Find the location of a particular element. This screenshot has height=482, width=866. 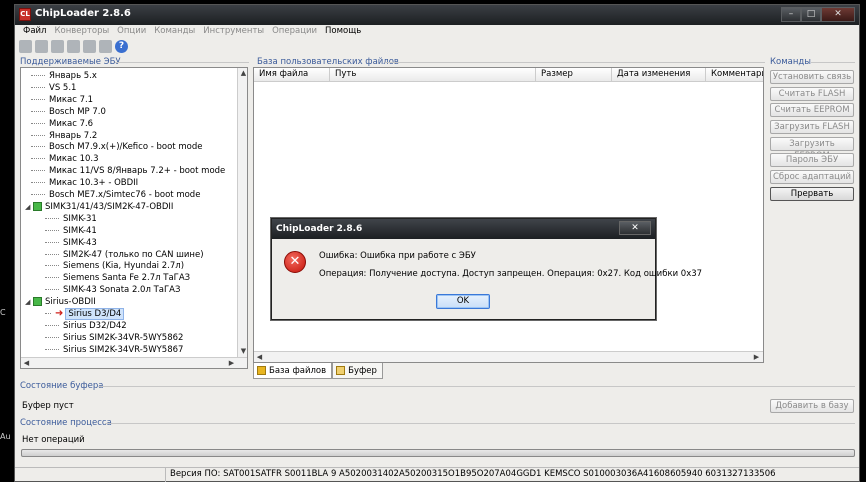

scroll-down-icon: ▼ is located at coordinates (242, 351).